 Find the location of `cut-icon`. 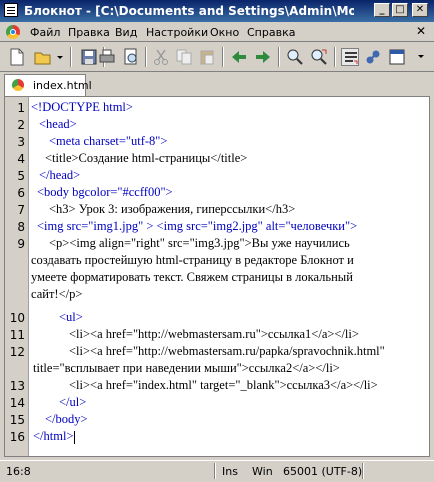

cut-icon is located at coordinates (161, 57).